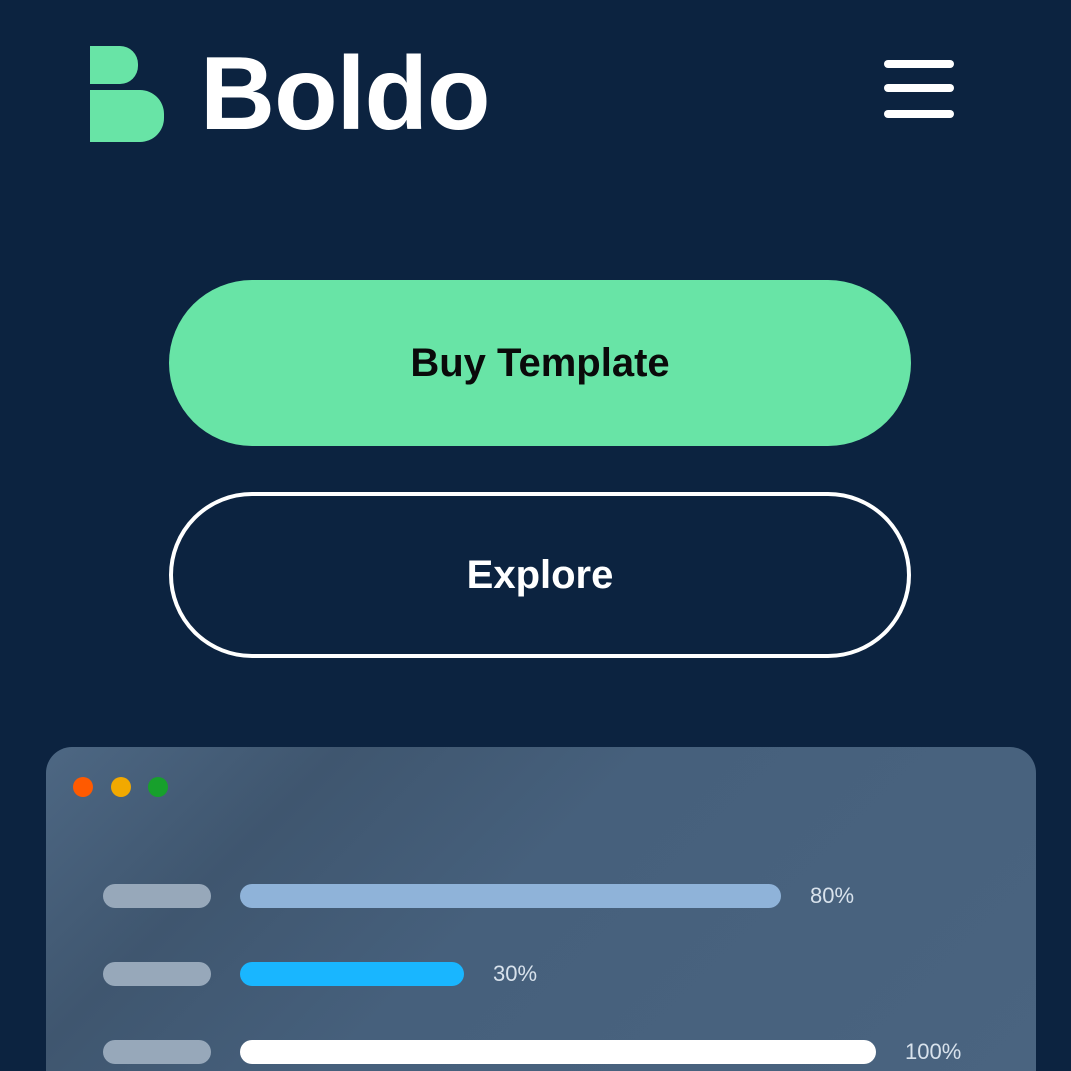 The width and height of the screenshot is (1071, 1071). I want to click on window-close-dot, so click(83, 787).